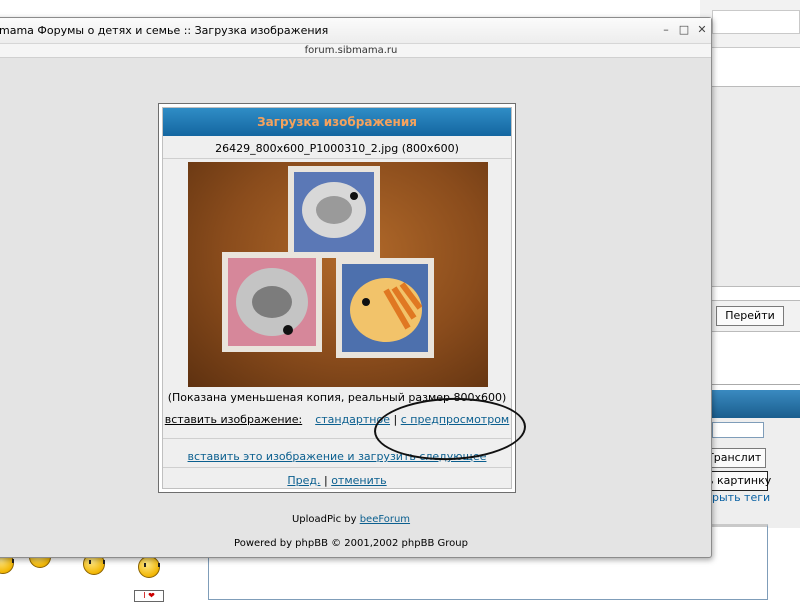 The height and width of the screenshot is (602, 800). What do you see at coordinates (666, 30) in the screenshot?
I see `minimize-icon: –` at bounding box center [666, 30].